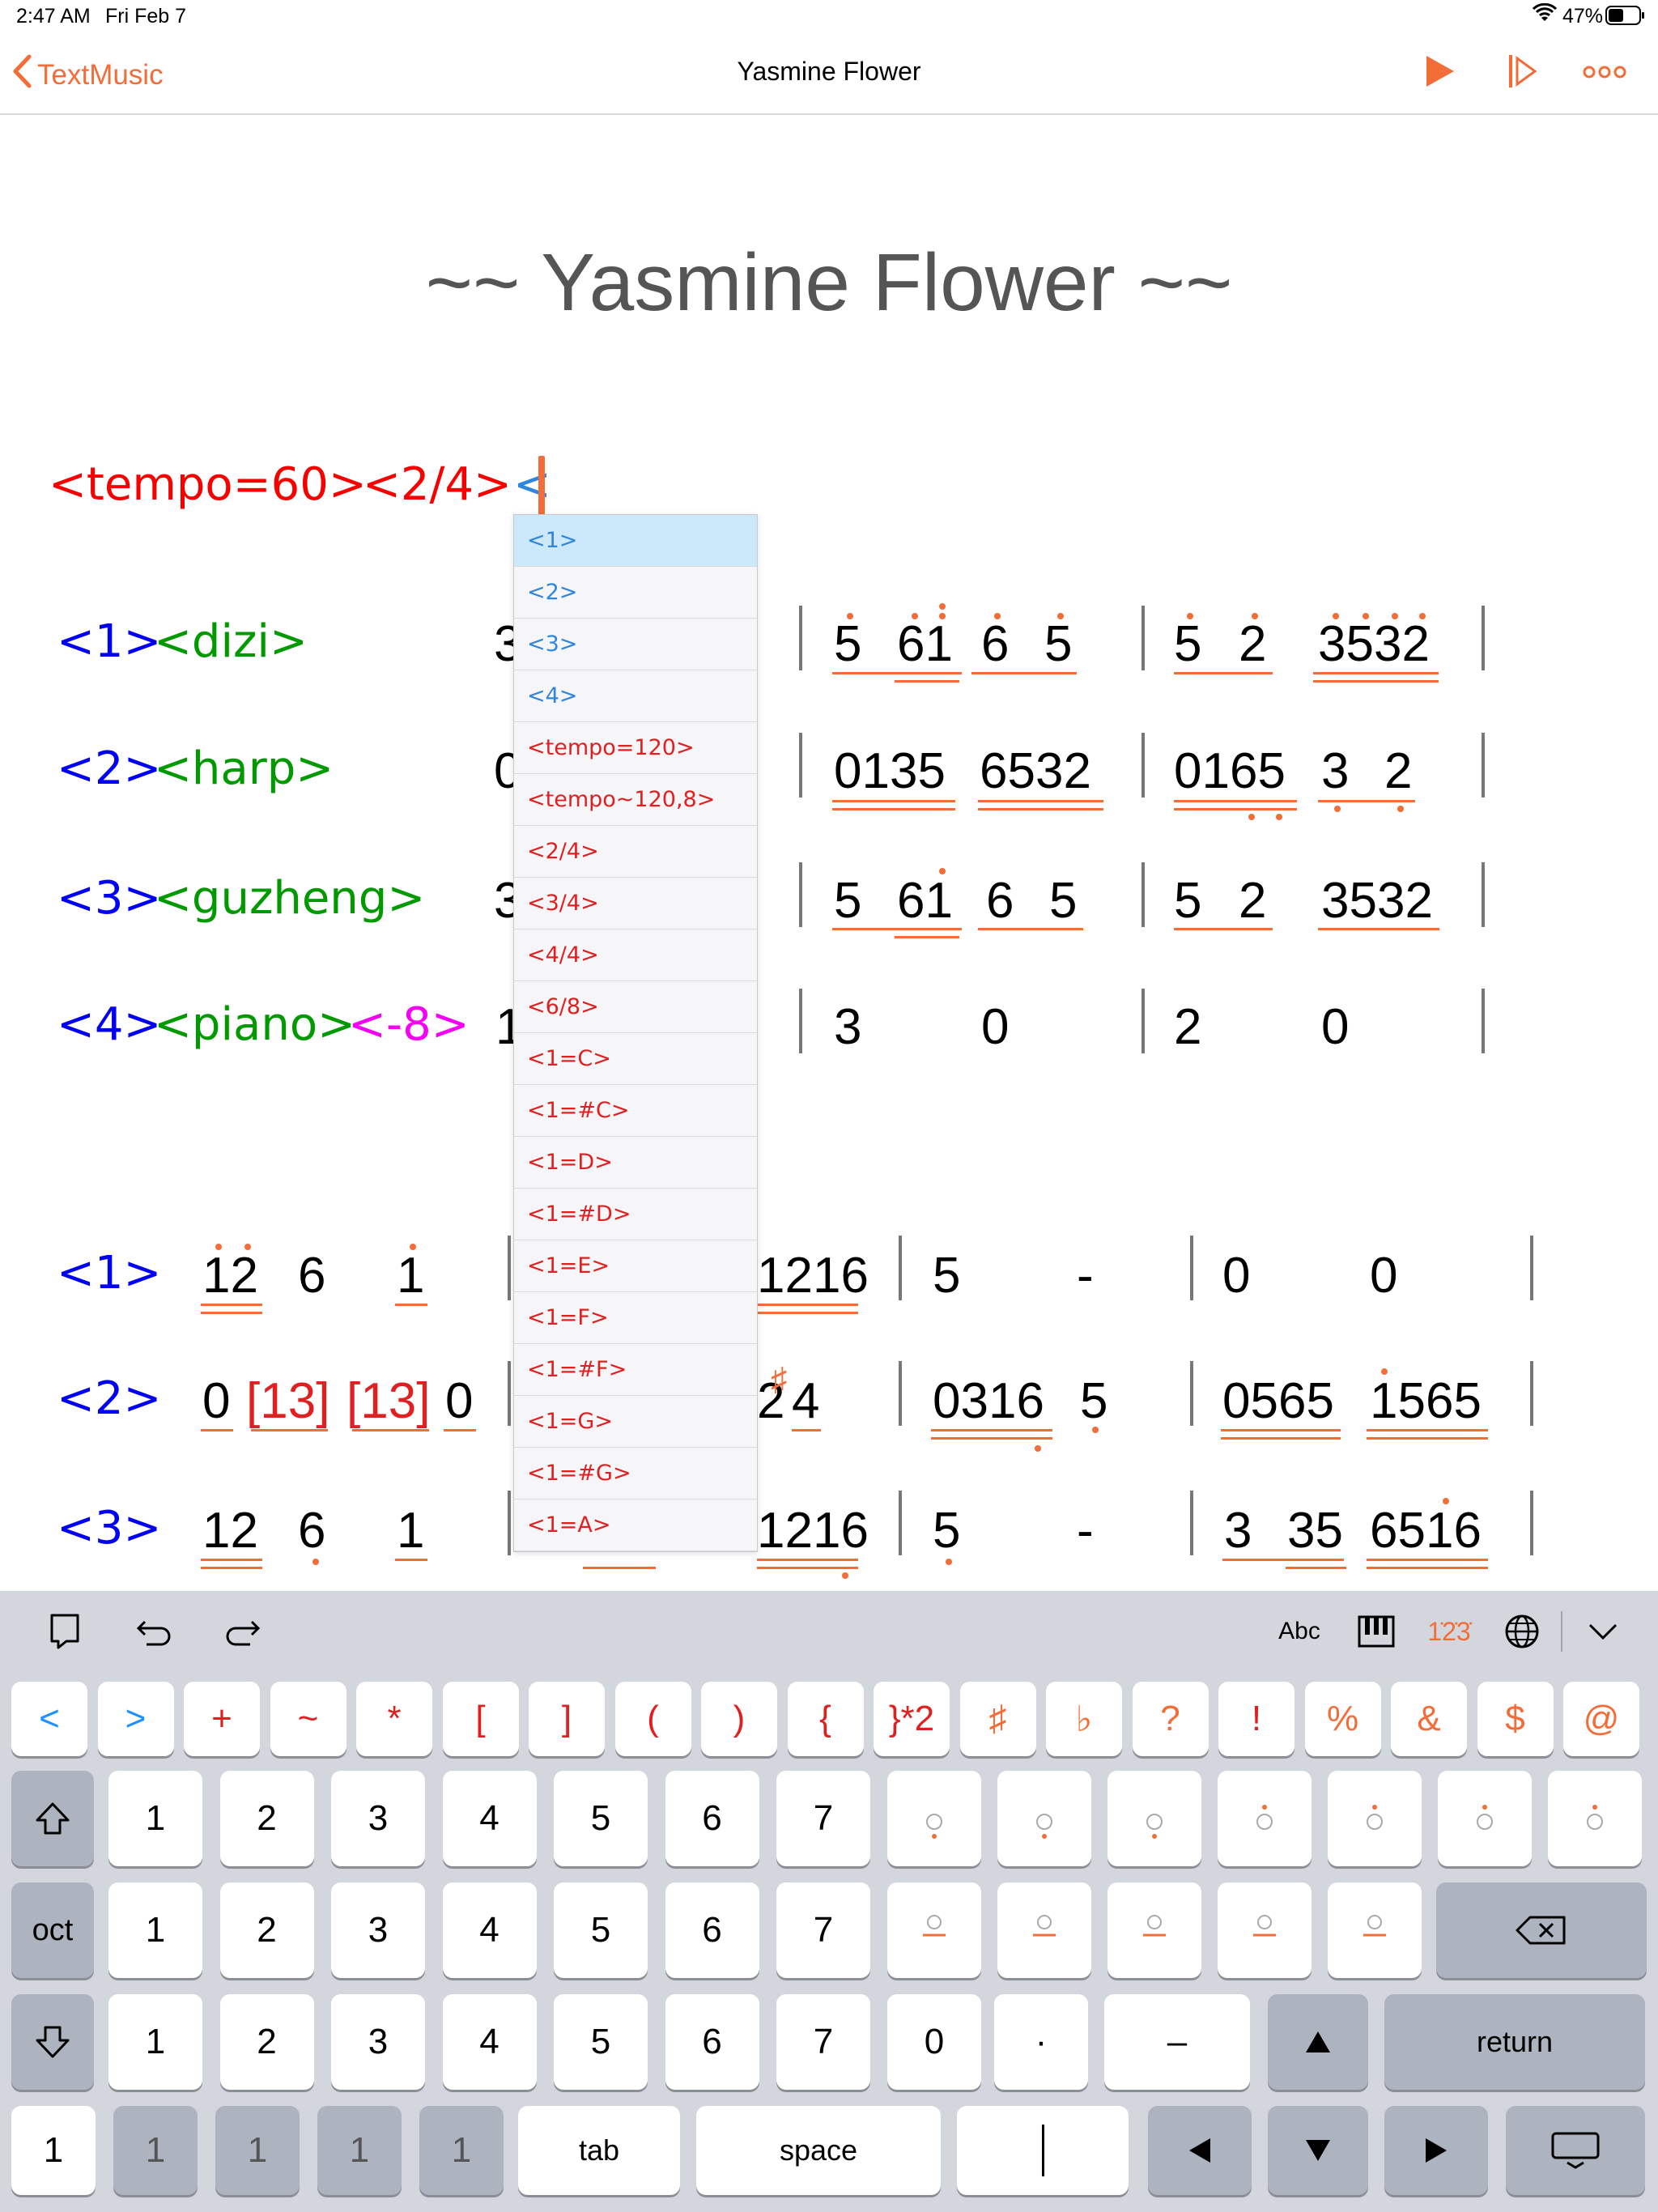 The height and width of the screenshot is (2212, 1658). I want to click on play-step-icon, so click(1522, 74).